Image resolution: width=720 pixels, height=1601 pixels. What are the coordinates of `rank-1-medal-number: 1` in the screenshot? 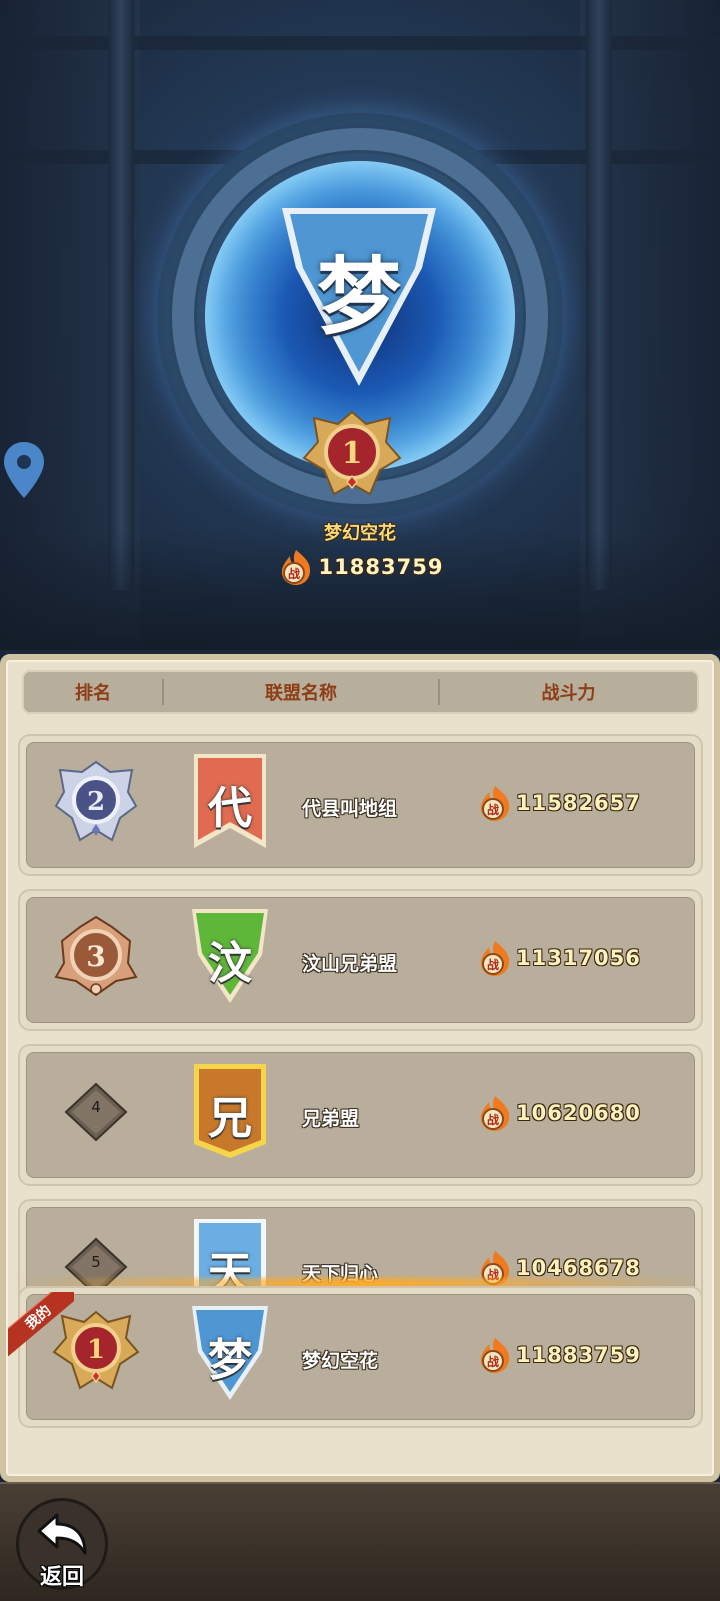 It's located at (352, 453).